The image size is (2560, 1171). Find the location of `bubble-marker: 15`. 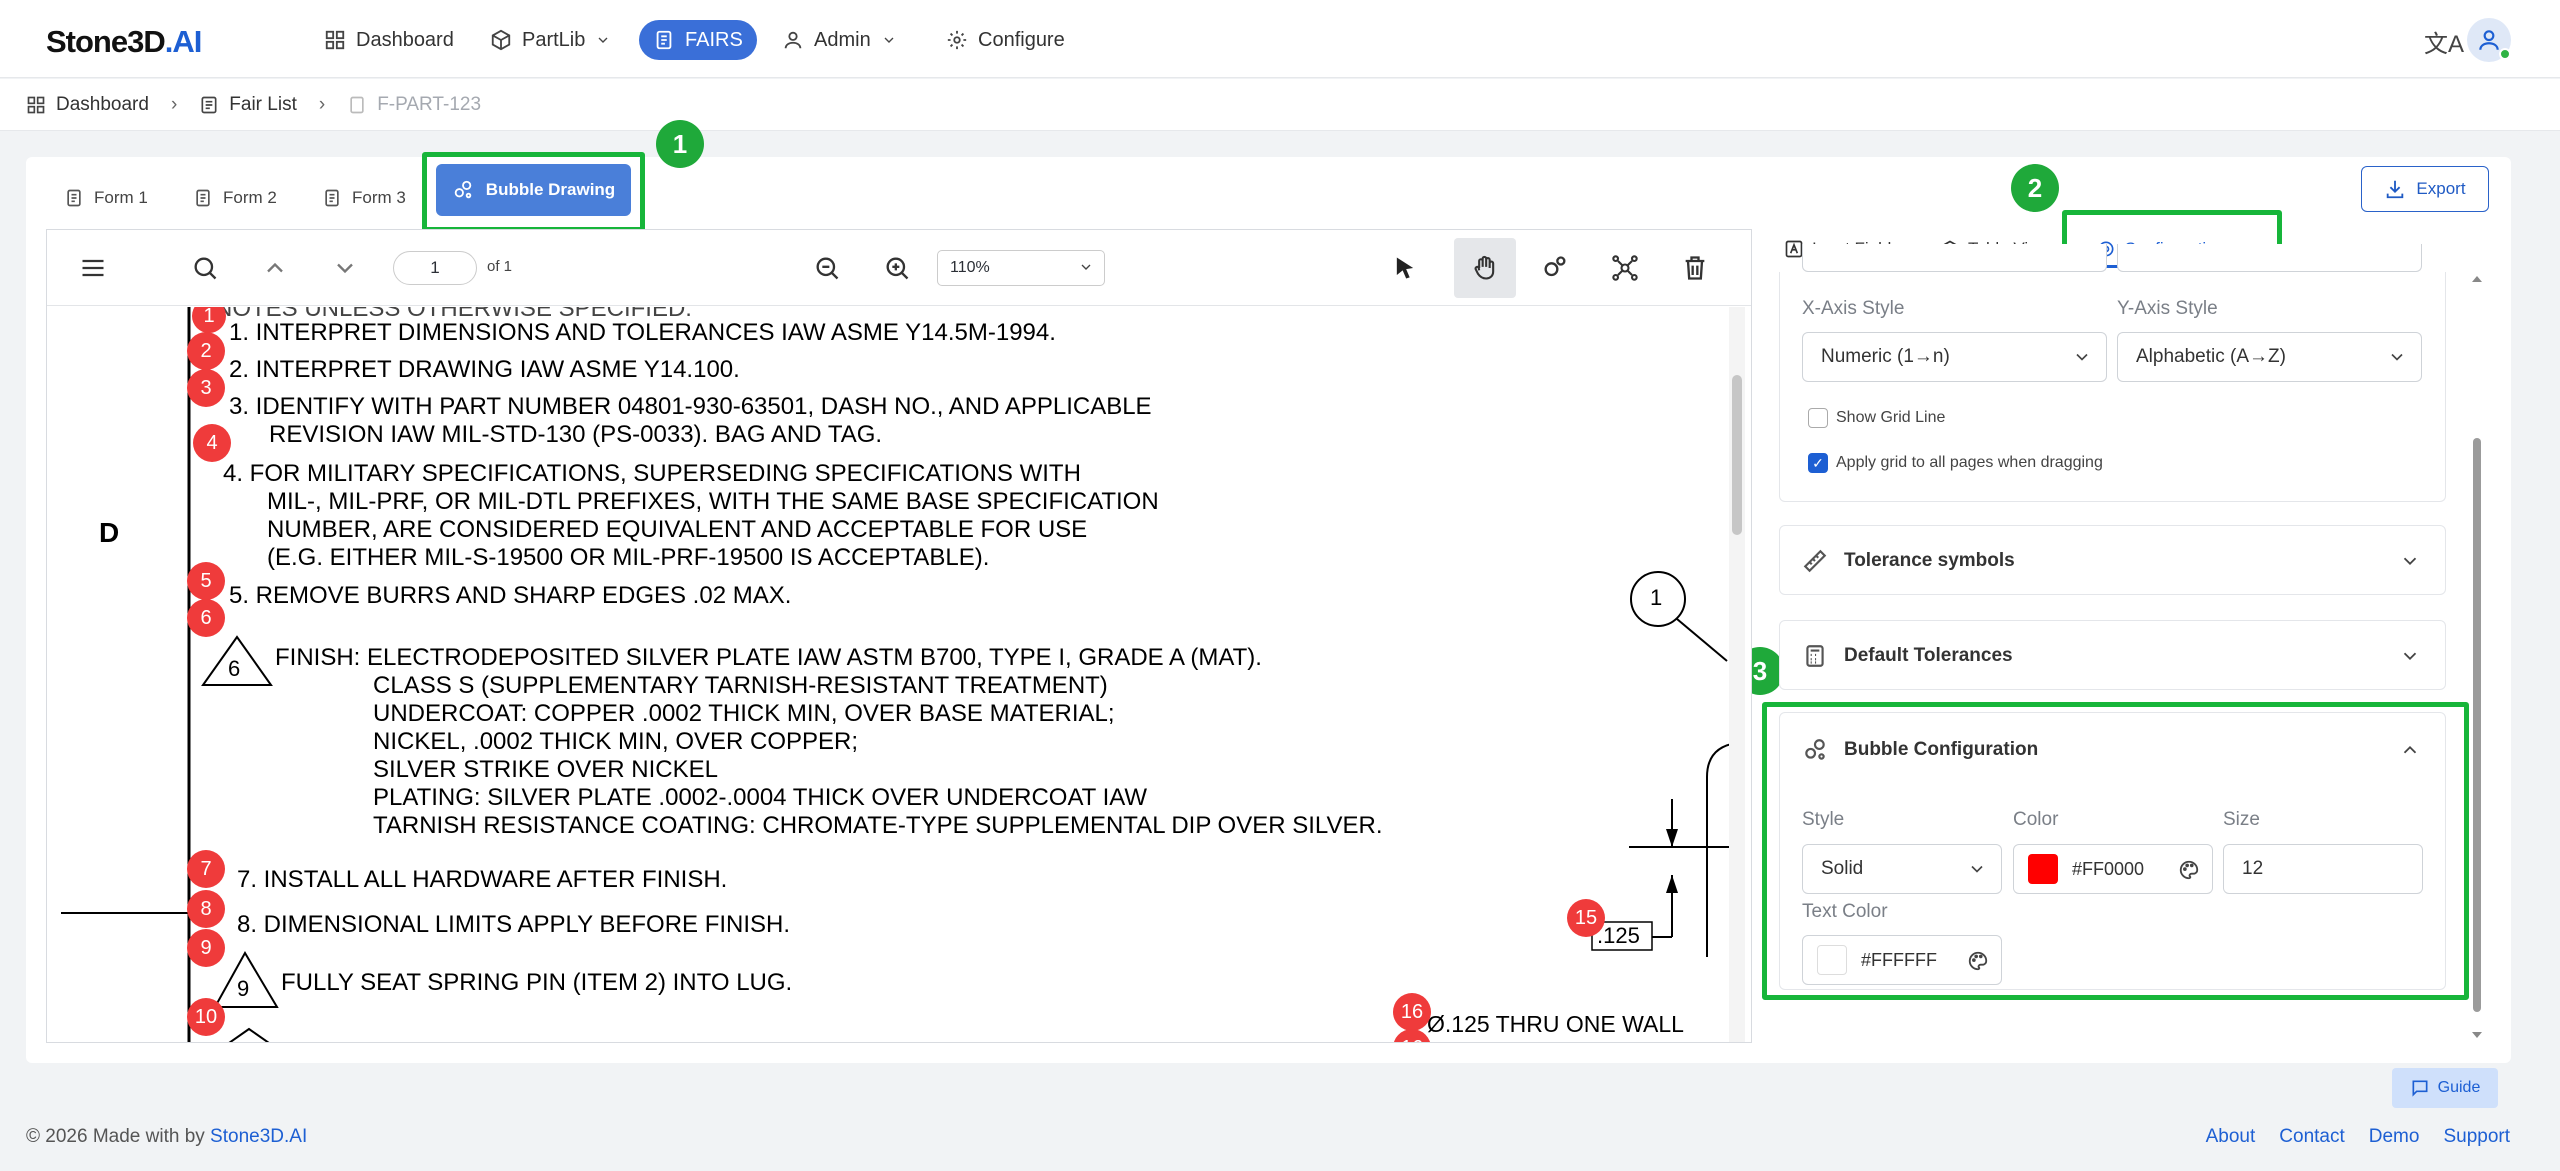

bubble-marker: 15 is located at coordinates (1586, 918).